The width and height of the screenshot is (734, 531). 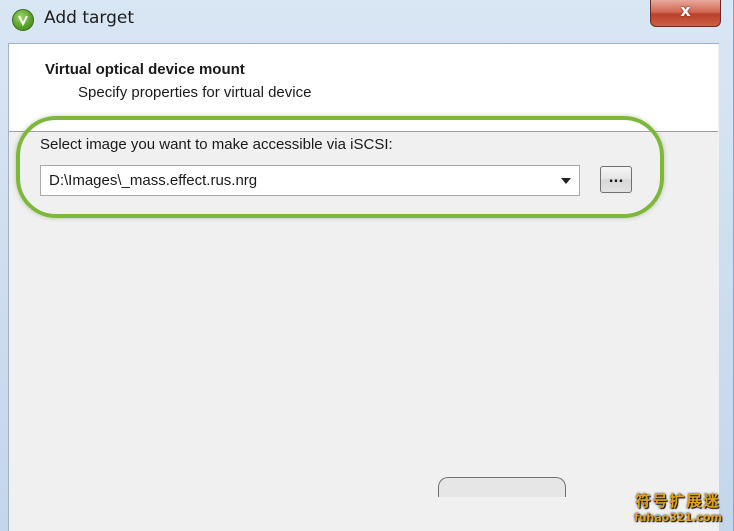 I want to click on chevron-down-icon, so click(x=566, y=181).